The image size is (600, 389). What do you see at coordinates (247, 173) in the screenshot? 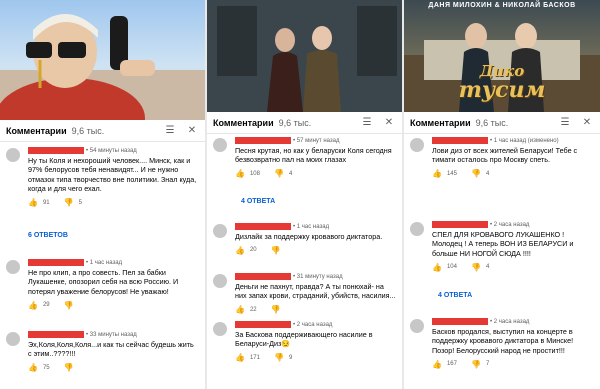
I see `like-button: 👍 108` at bounding box center [247, 173].